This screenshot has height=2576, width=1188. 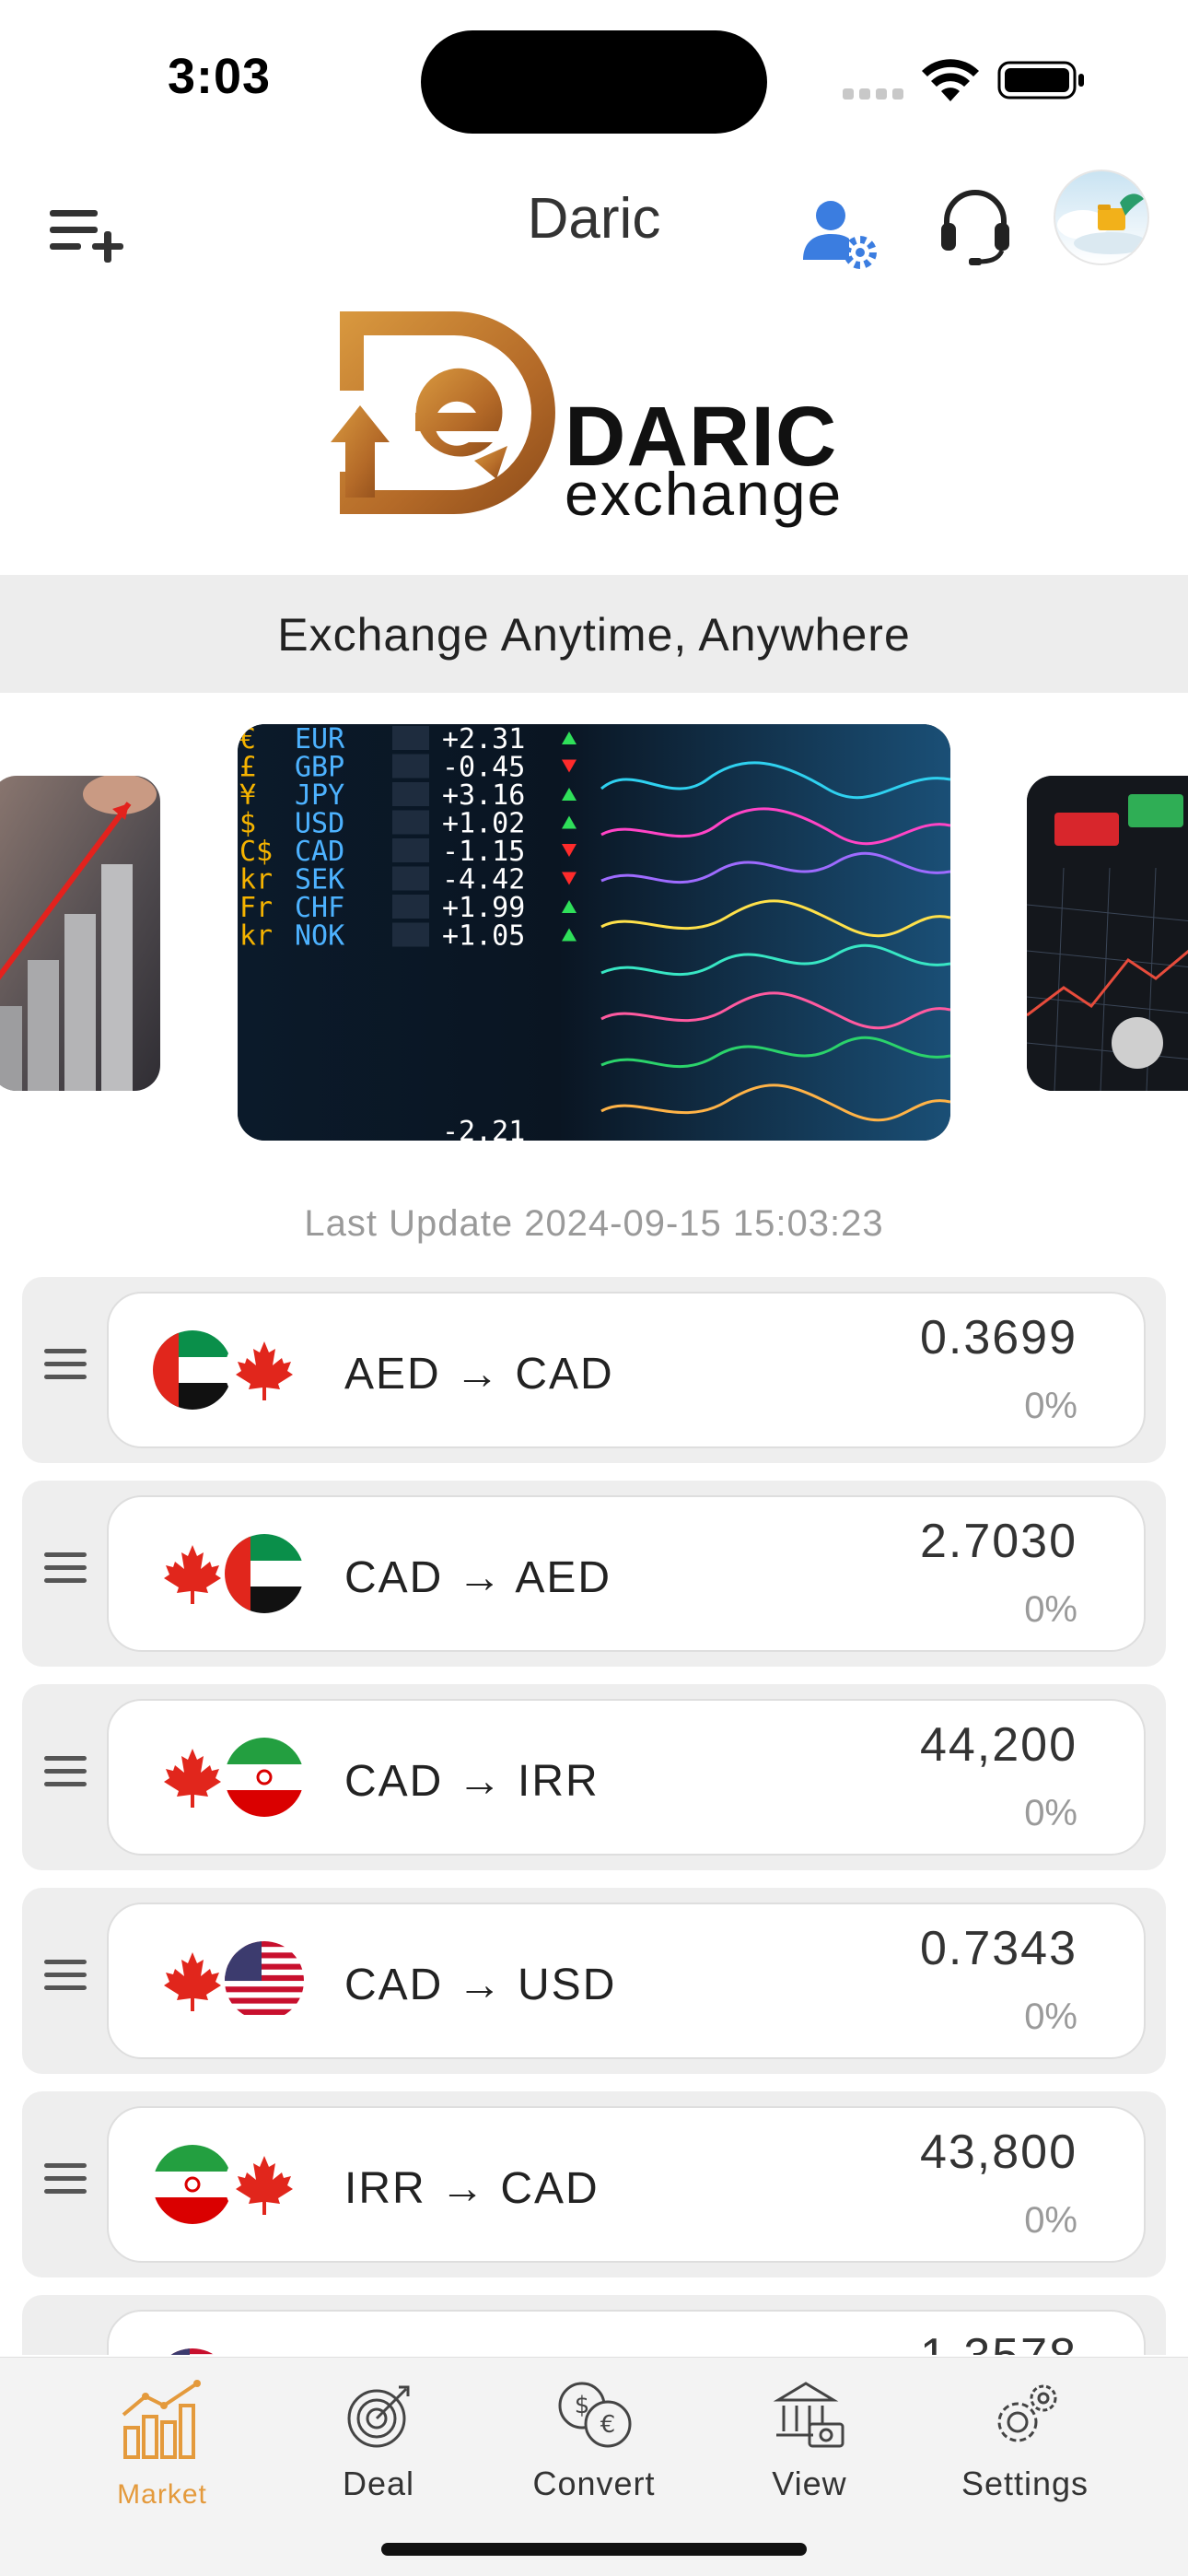 I want to click on logo-wordmark-secondary: exchange, so click(x=705, y=494).